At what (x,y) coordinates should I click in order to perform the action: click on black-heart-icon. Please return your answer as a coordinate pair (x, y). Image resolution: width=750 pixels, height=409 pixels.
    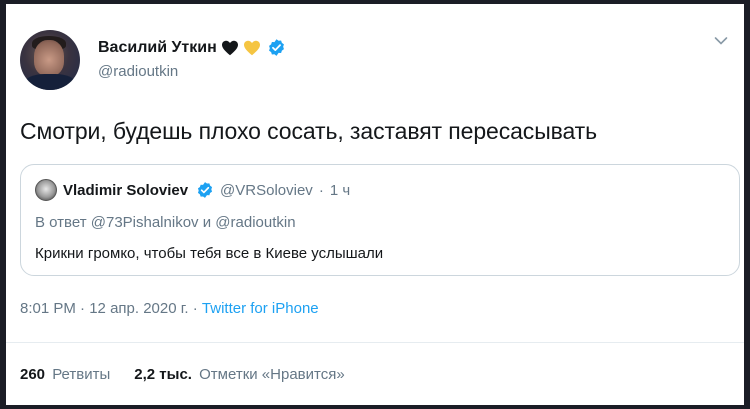
    Looking at the image, I should click on (229, 47).